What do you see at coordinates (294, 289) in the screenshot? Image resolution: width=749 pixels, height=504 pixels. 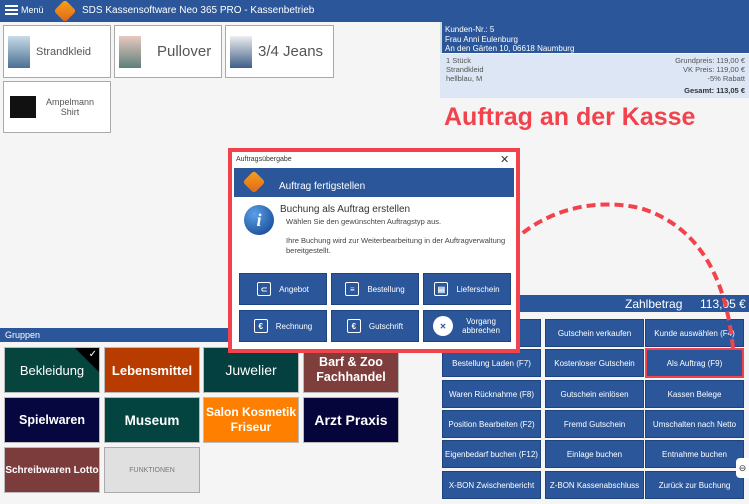 I see `dialog-button-label: Angebot` at bounding box center [294, 289].